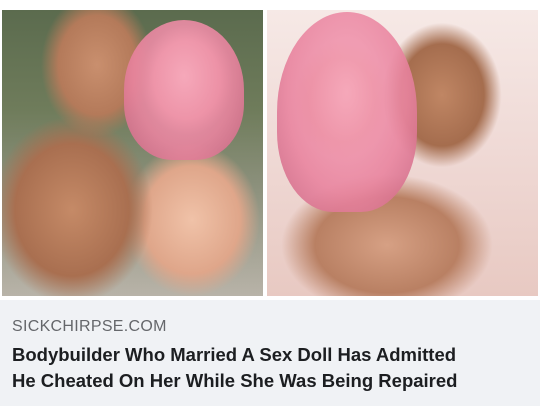  I want to click on source-domain: SICKCHIRPSE.COM, so click(89, 326).